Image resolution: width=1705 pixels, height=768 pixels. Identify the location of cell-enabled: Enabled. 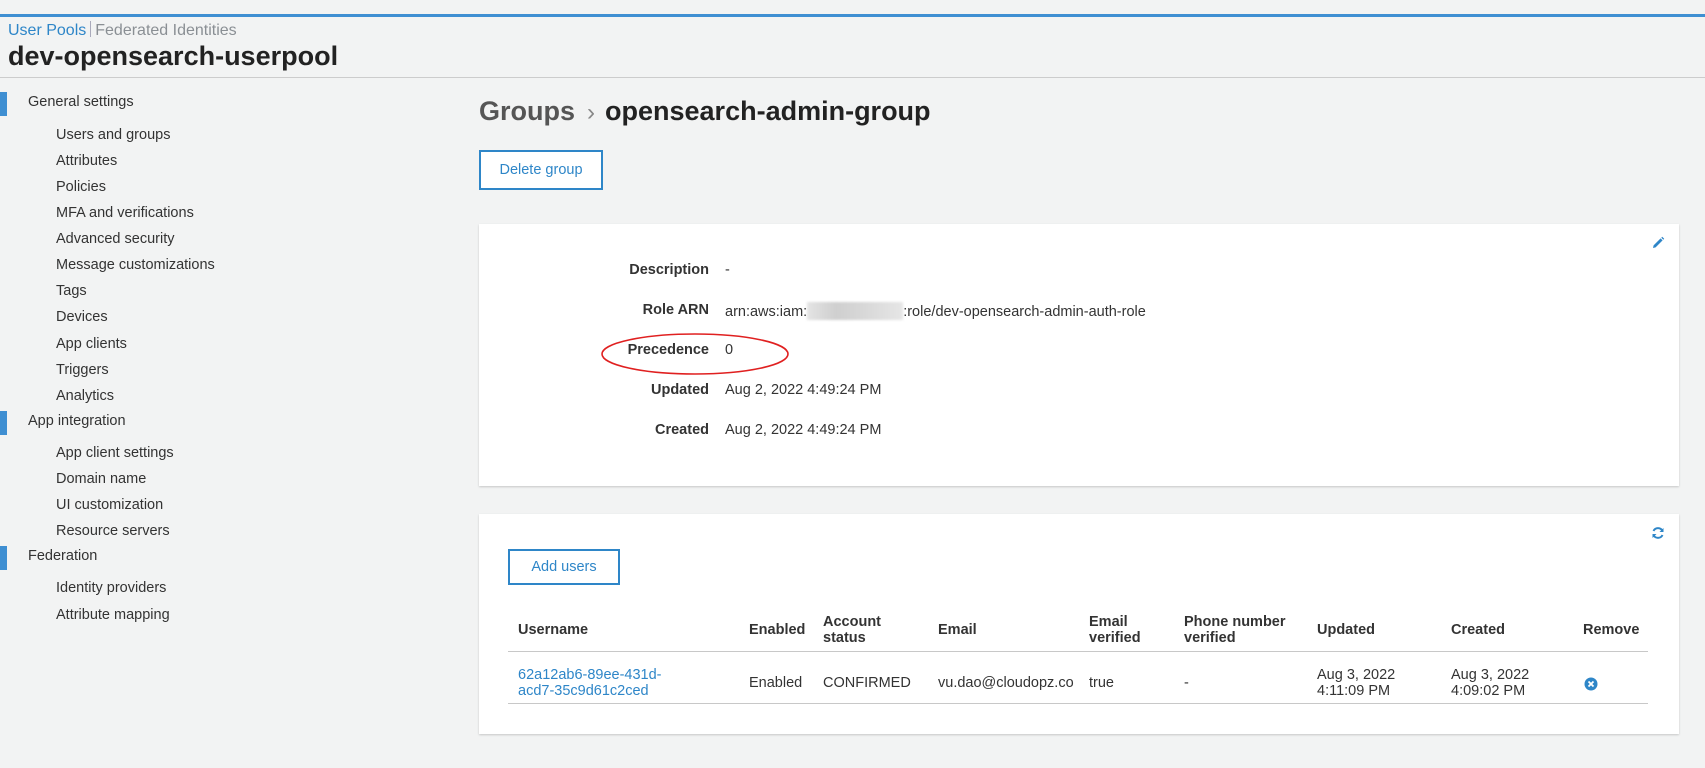
(776, 683).